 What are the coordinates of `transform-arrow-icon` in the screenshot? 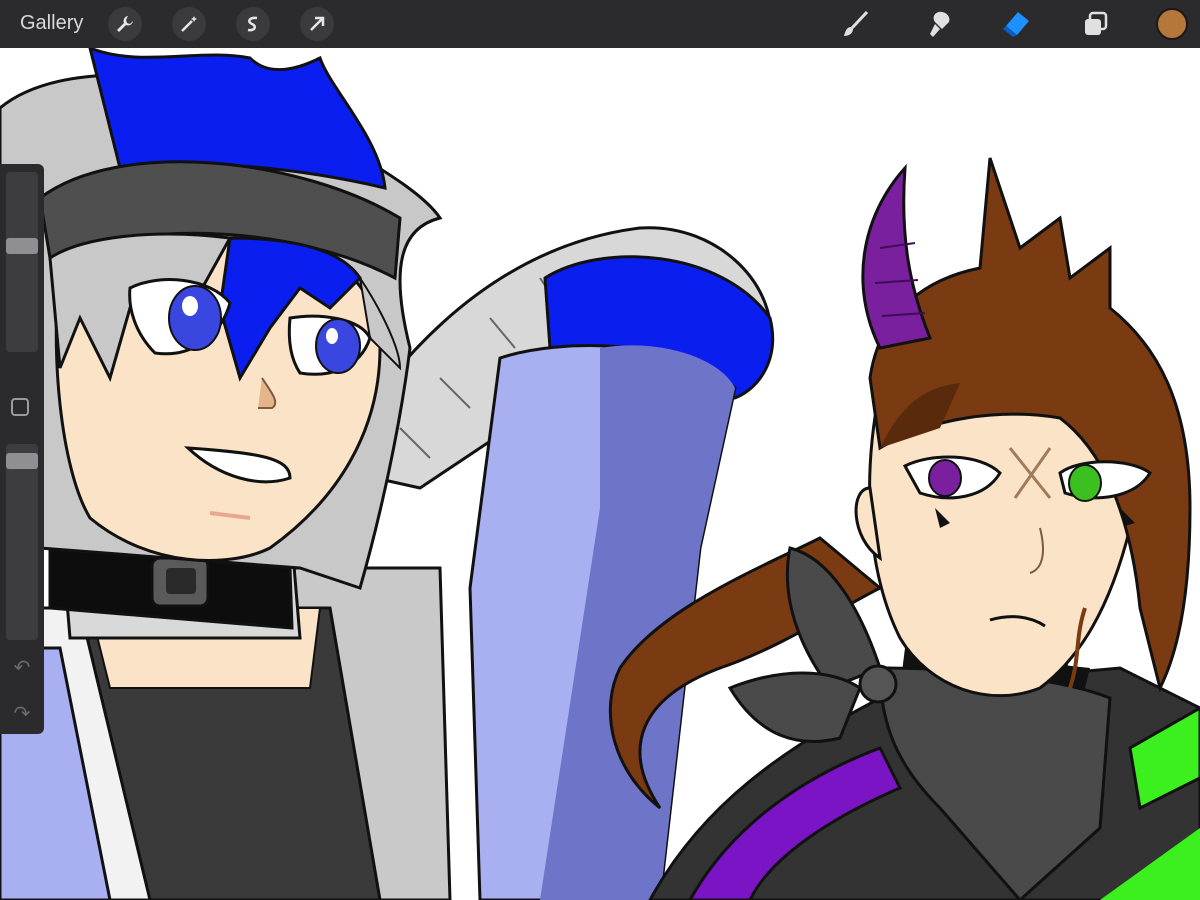 It's located at (317, 24).